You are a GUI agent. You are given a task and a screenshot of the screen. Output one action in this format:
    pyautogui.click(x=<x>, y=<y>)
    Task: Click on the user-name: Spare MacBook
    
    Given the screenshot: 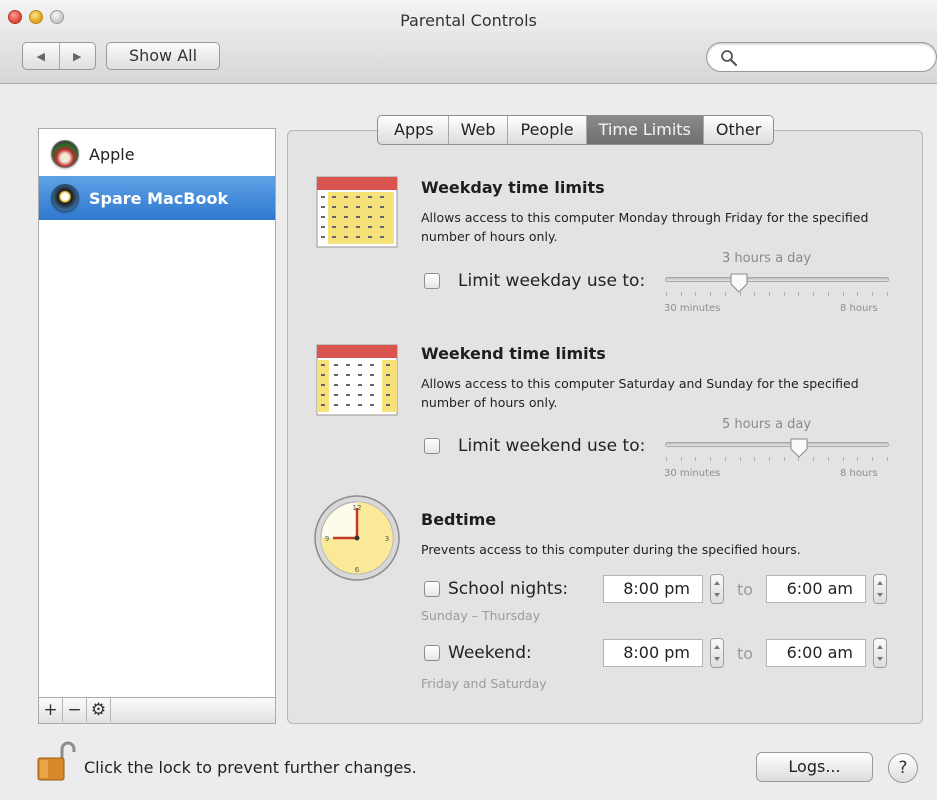 What is the action you would take?
    pyautogui.click(x=159, y=198)
    